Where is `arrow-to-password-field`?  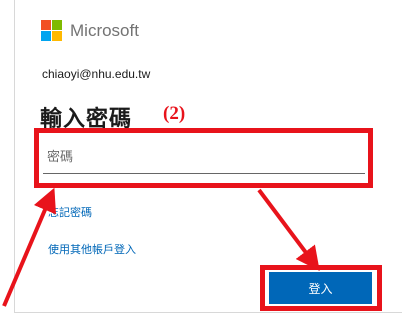 arrow-to-password-field is located at coordinates (29, 247).